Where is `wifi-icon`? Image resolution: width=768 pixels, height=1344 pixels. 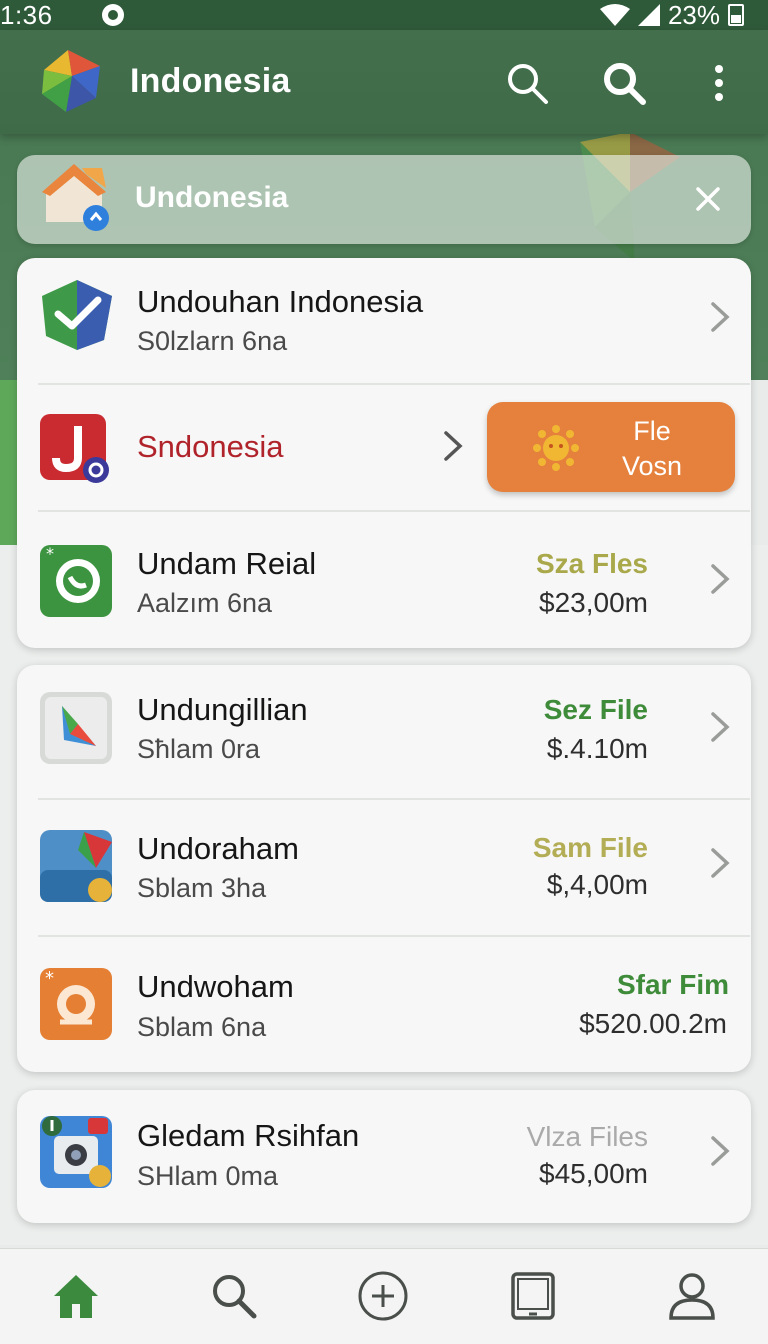
wifi-icon is located at coordinates (614, 15).